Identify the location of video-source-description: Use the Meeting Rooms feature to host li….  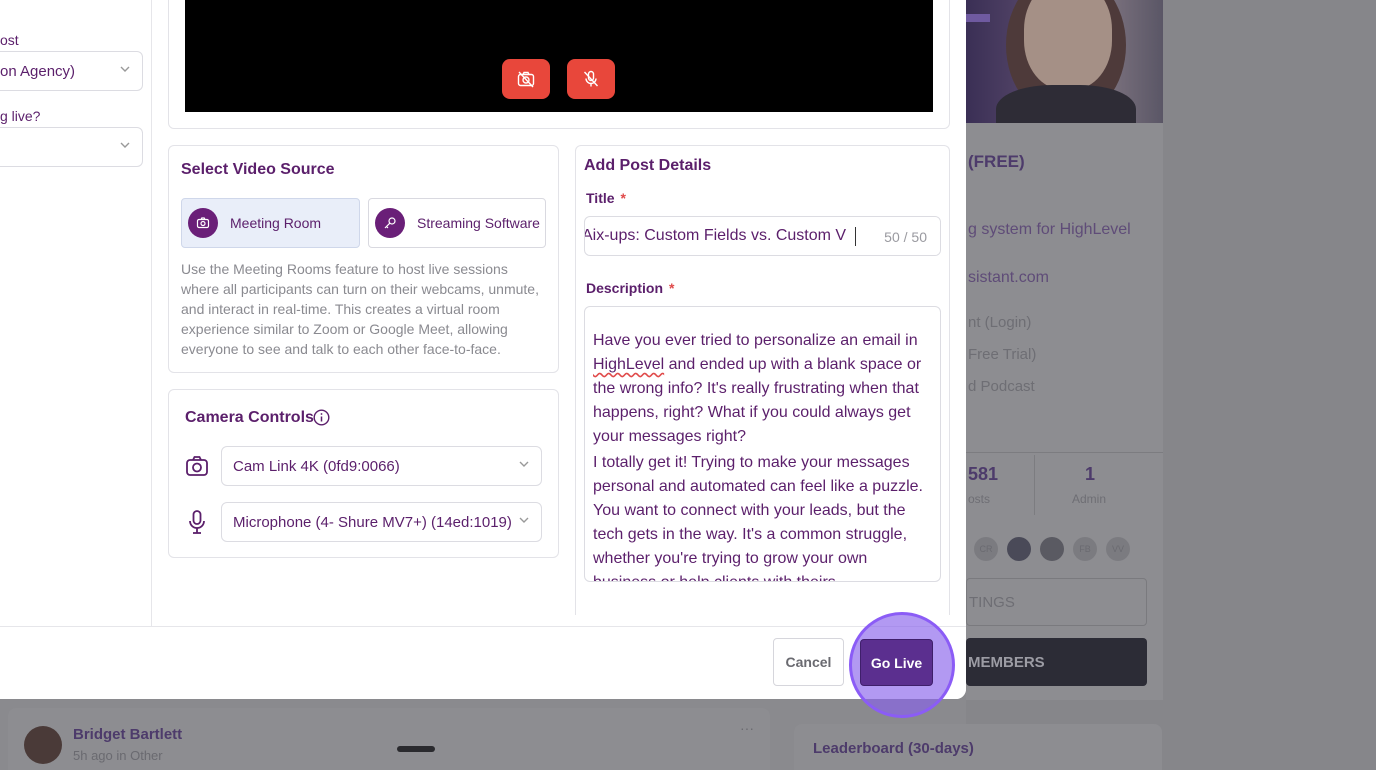
(360, 309).